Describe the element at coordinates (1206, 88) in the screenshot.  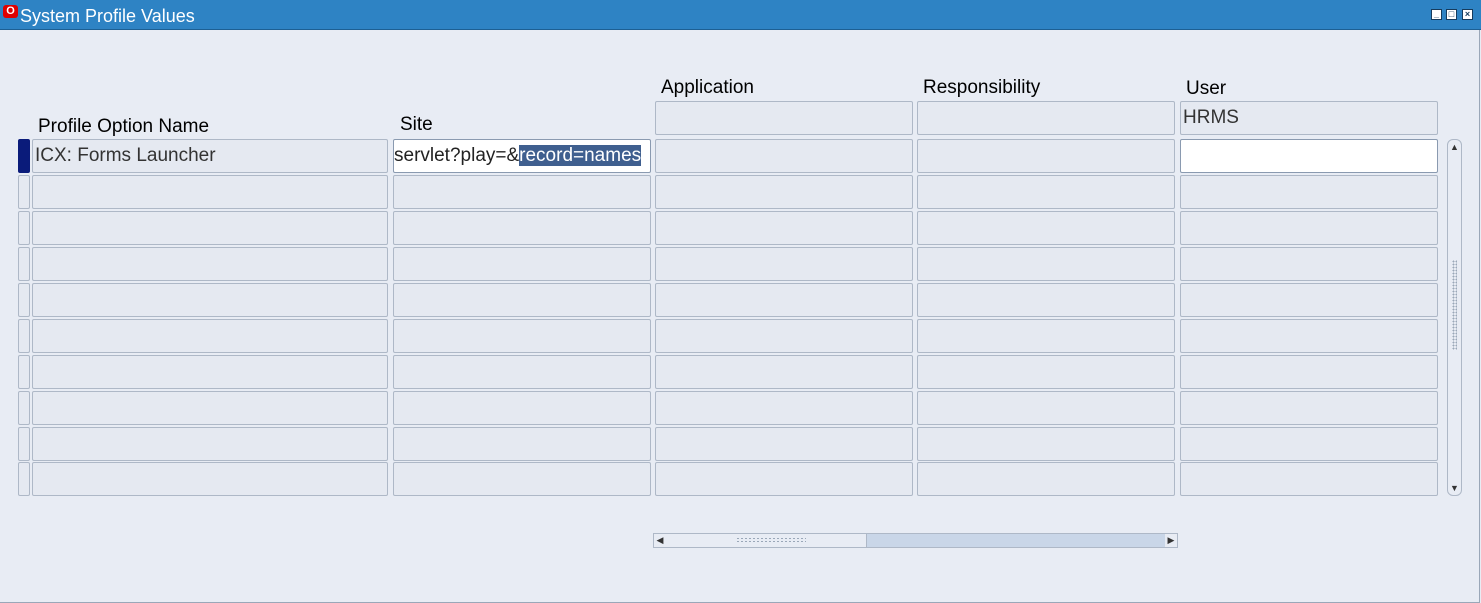
I see `header-user: User` at that location.